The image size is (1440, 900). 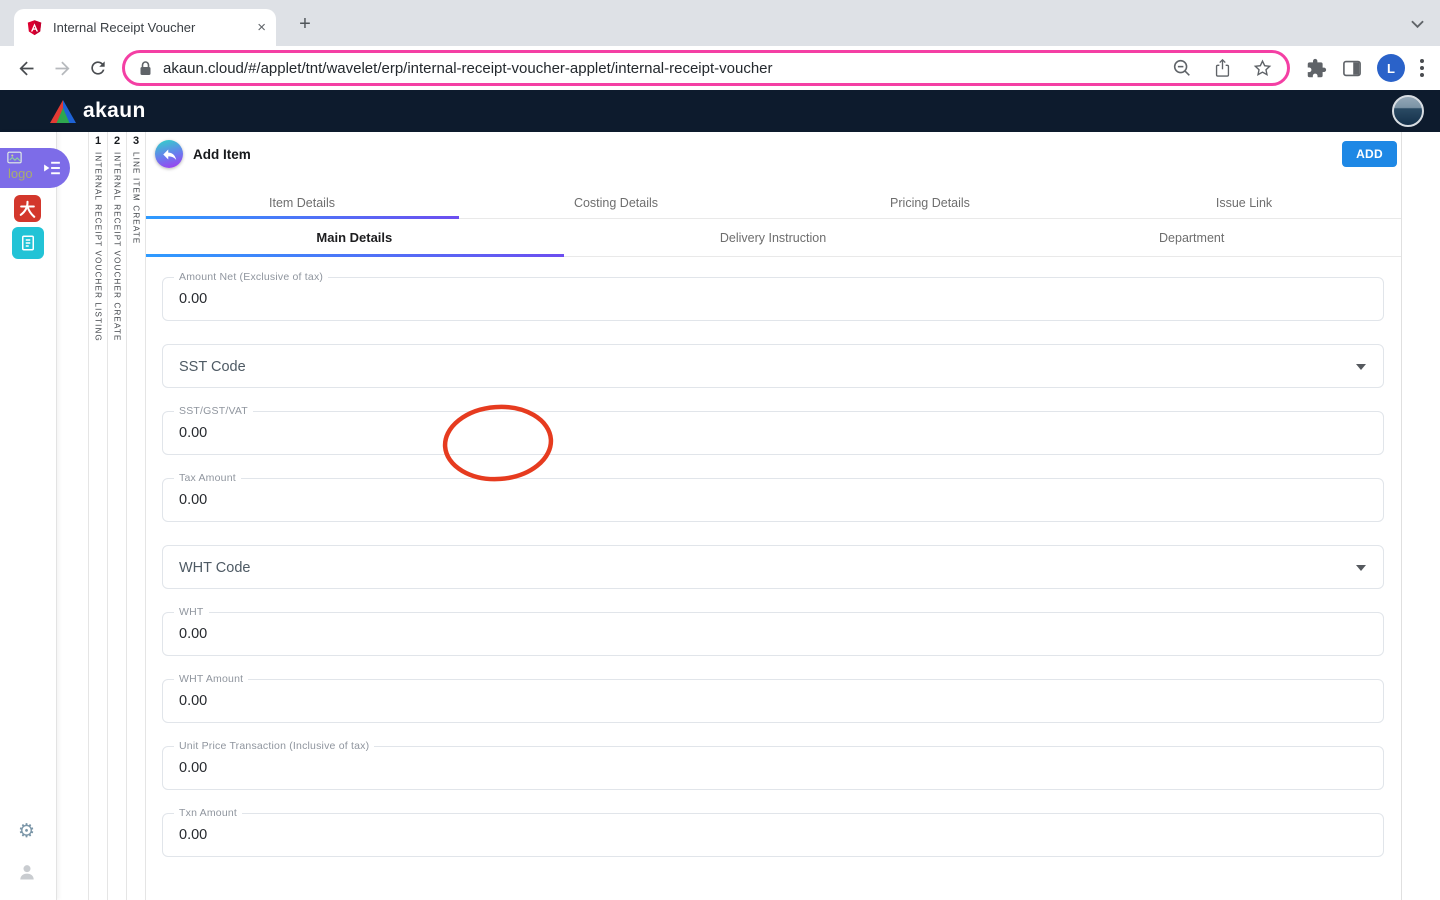 I want to click on gear-icon: ⚙, so click(x=26, y=831).